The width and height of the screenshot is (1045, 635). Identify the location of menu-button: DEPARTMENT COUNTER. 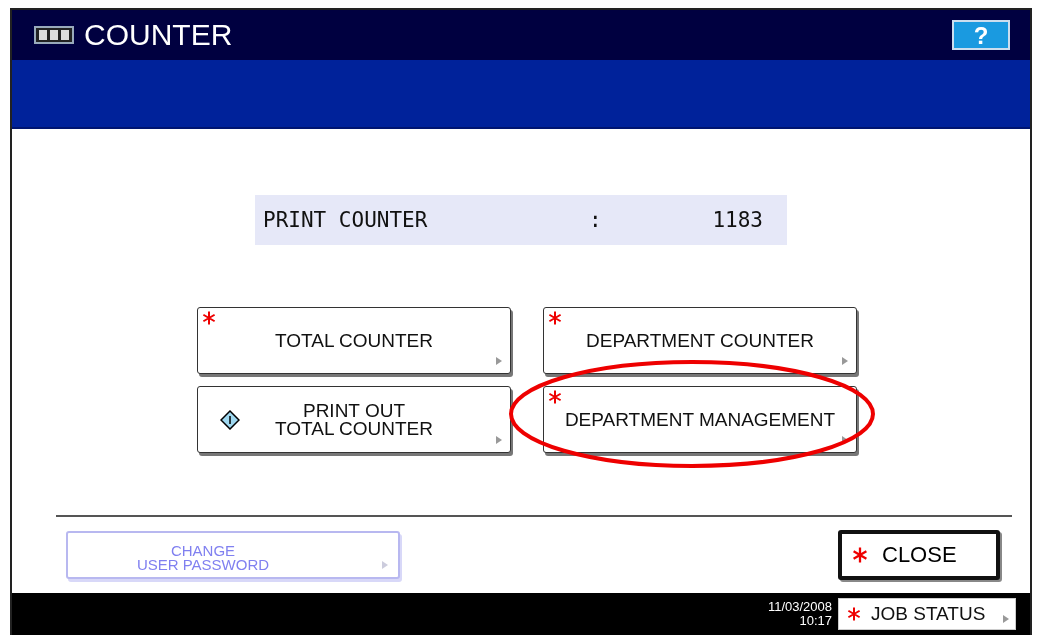
(700, 340).